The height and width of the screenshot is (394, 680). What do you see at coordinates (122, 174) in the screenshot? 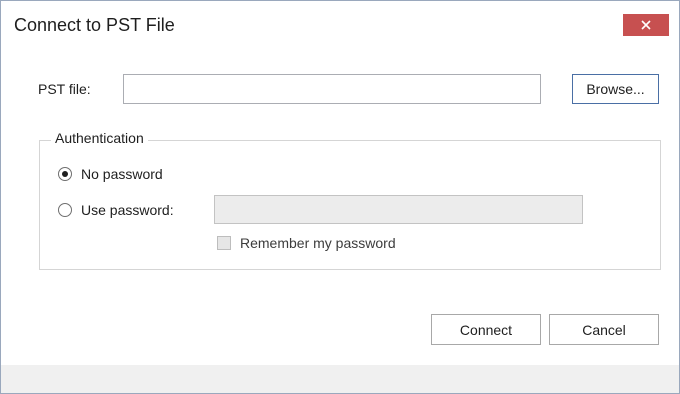
I see `no-password-label: No password` at bounding box center [122, 174].